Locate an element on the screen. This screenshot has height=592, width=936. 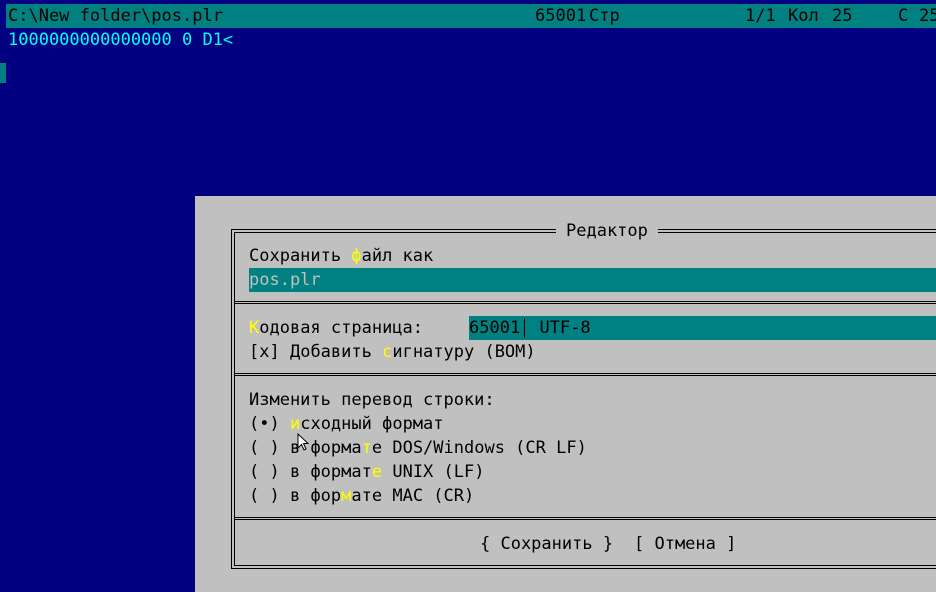
codepage-select: 65001 UTF-8 is located at coordinates (702, 328).